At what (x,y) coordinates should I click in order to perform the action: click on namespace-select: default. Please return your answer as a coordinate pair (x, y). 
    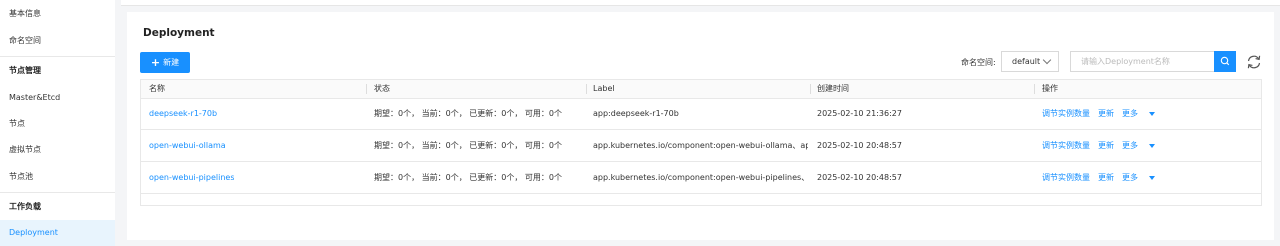
    Looking at the image, I should click on (1030, 61).